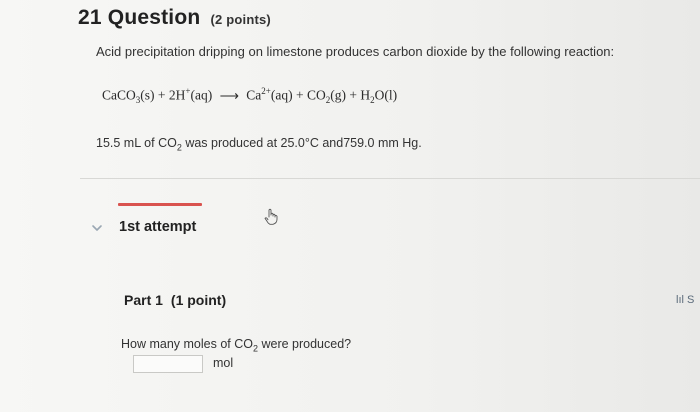 This screenshot has height=412, width=700. I want to click on eq-product-3-h: H, so click(365, 95).